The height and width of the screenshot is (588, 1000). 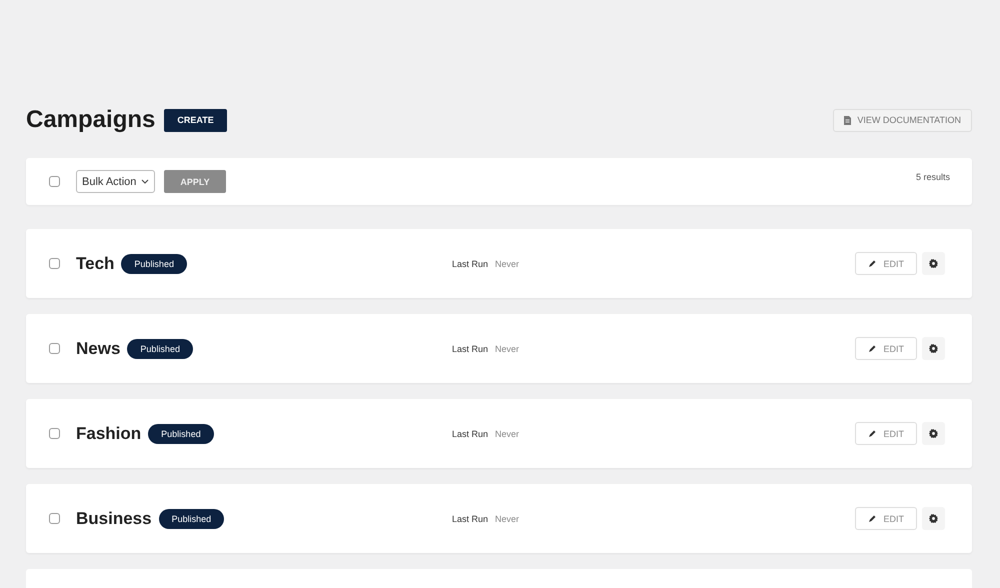 I want to click on apply-button: APPLY, so click(x=195, y=181).